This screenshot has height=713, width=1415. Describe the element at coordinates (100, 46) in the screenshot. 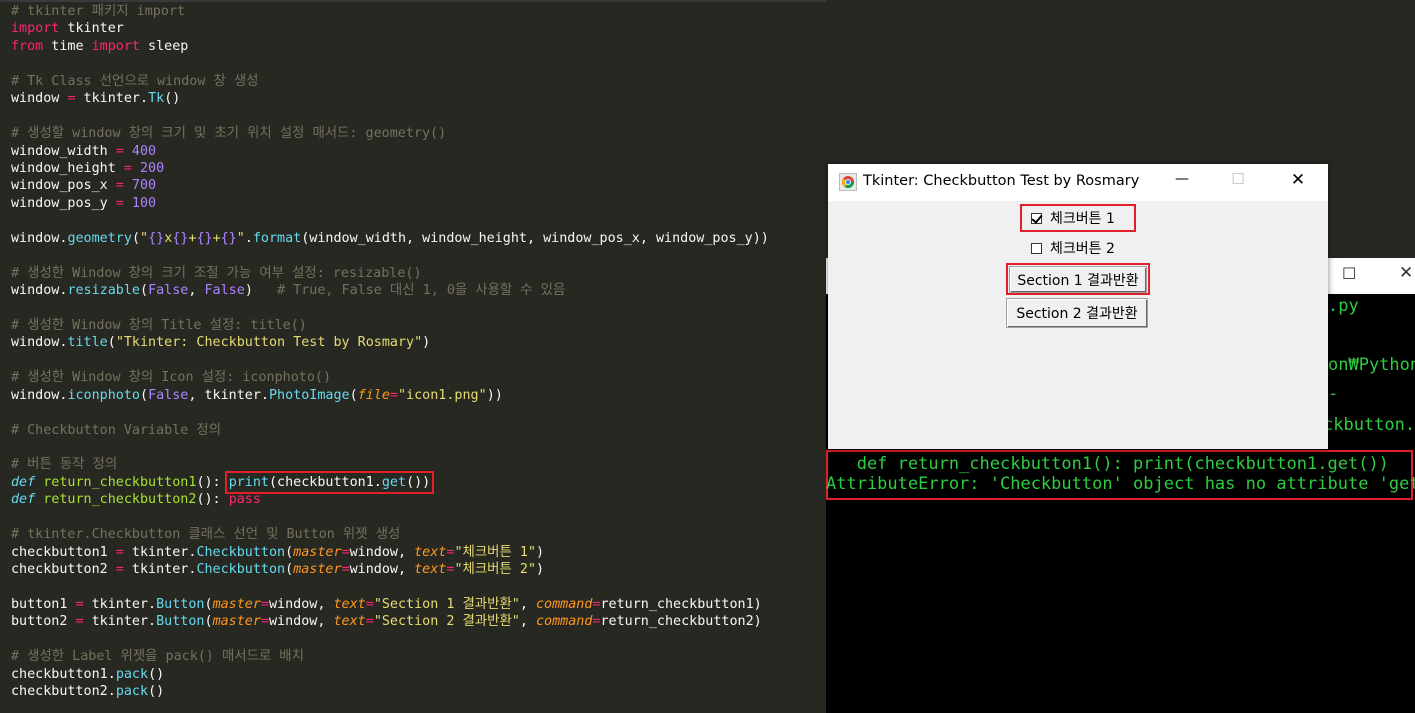

I see `code-line: from time import sleep` at that location.